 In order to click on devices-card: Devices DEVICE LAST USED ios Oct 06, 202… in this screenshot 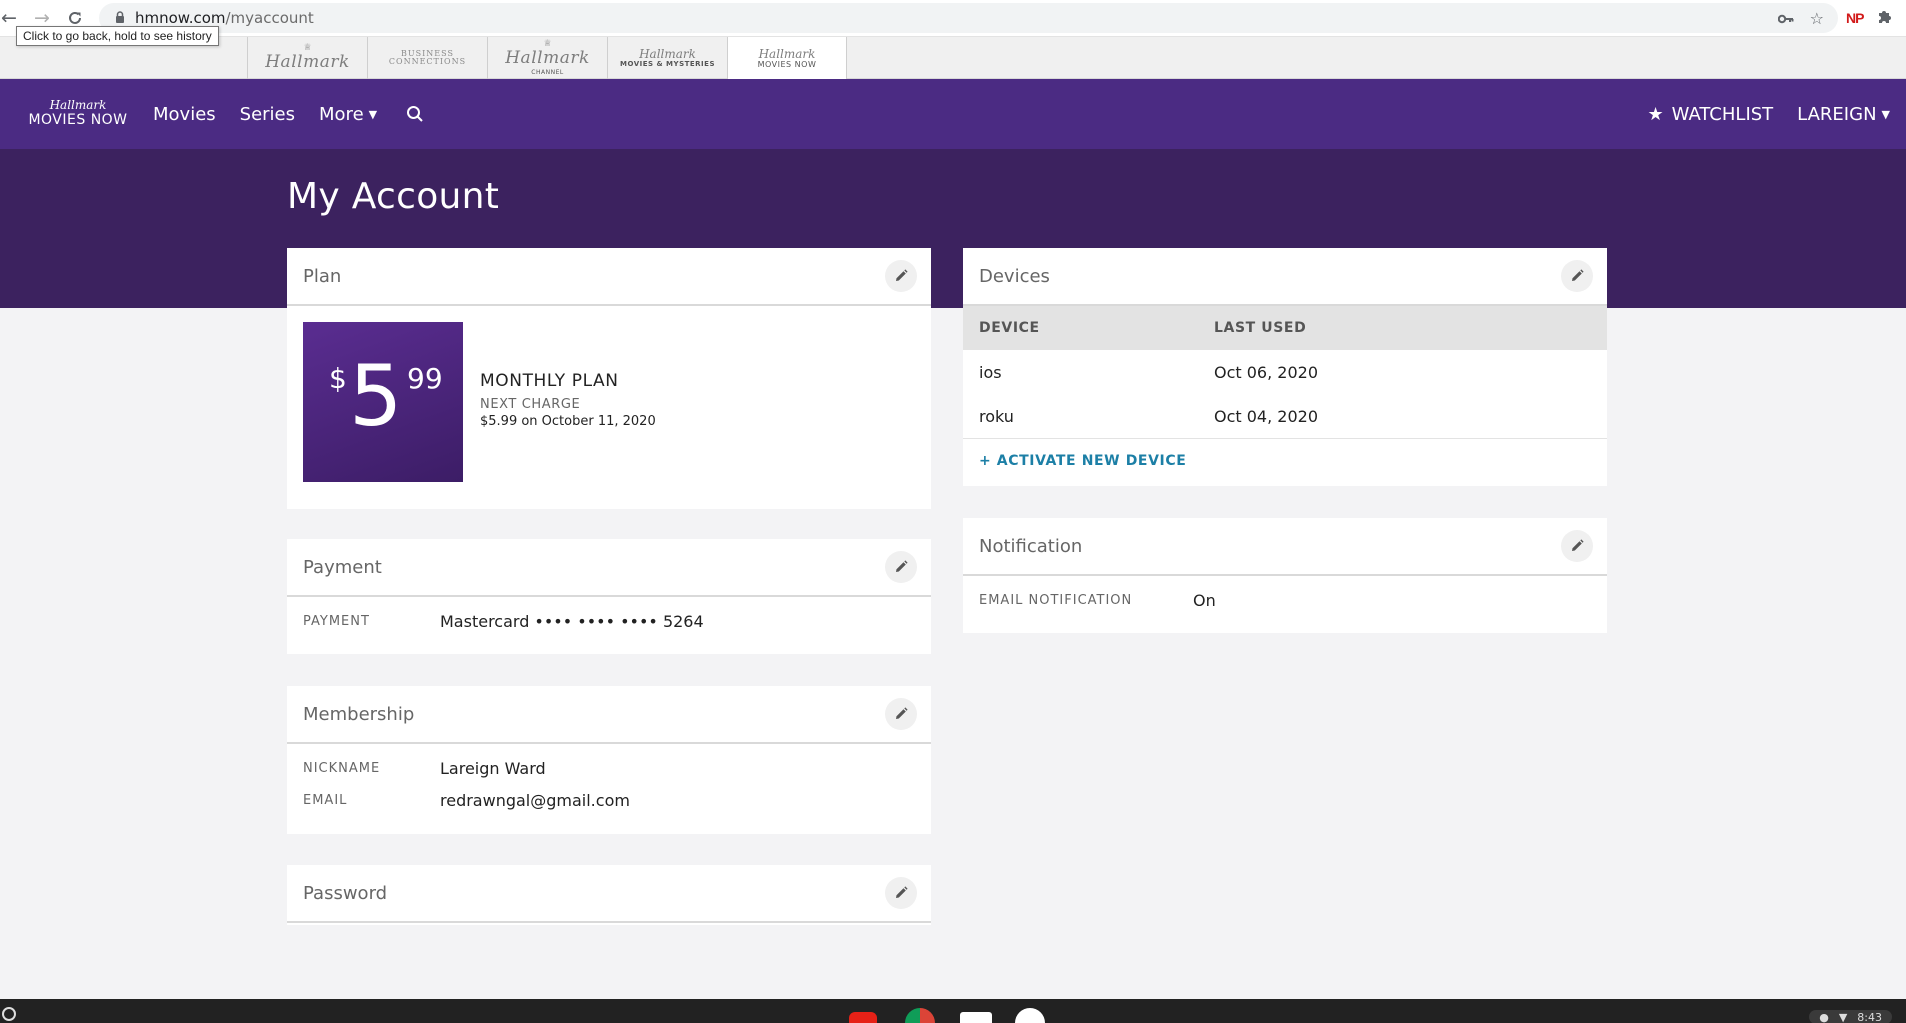, I will do `click(1285, 367)`.